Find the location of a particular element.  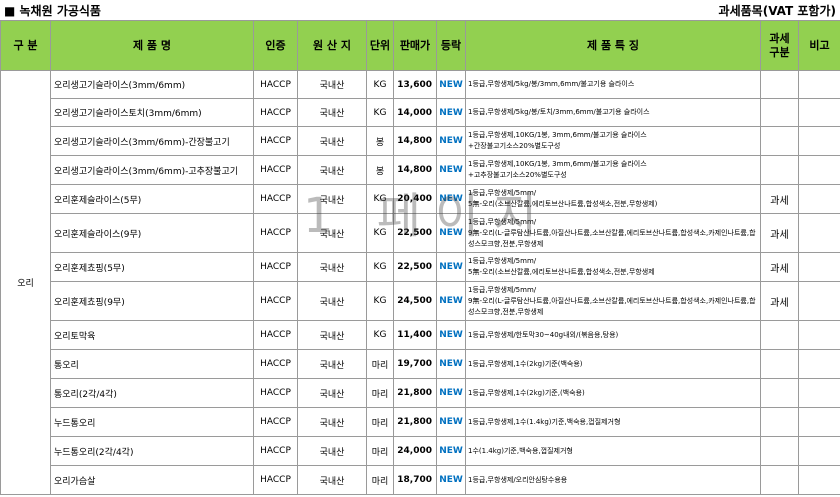

category-cell: 오리 is located at coordinates (25, 282).